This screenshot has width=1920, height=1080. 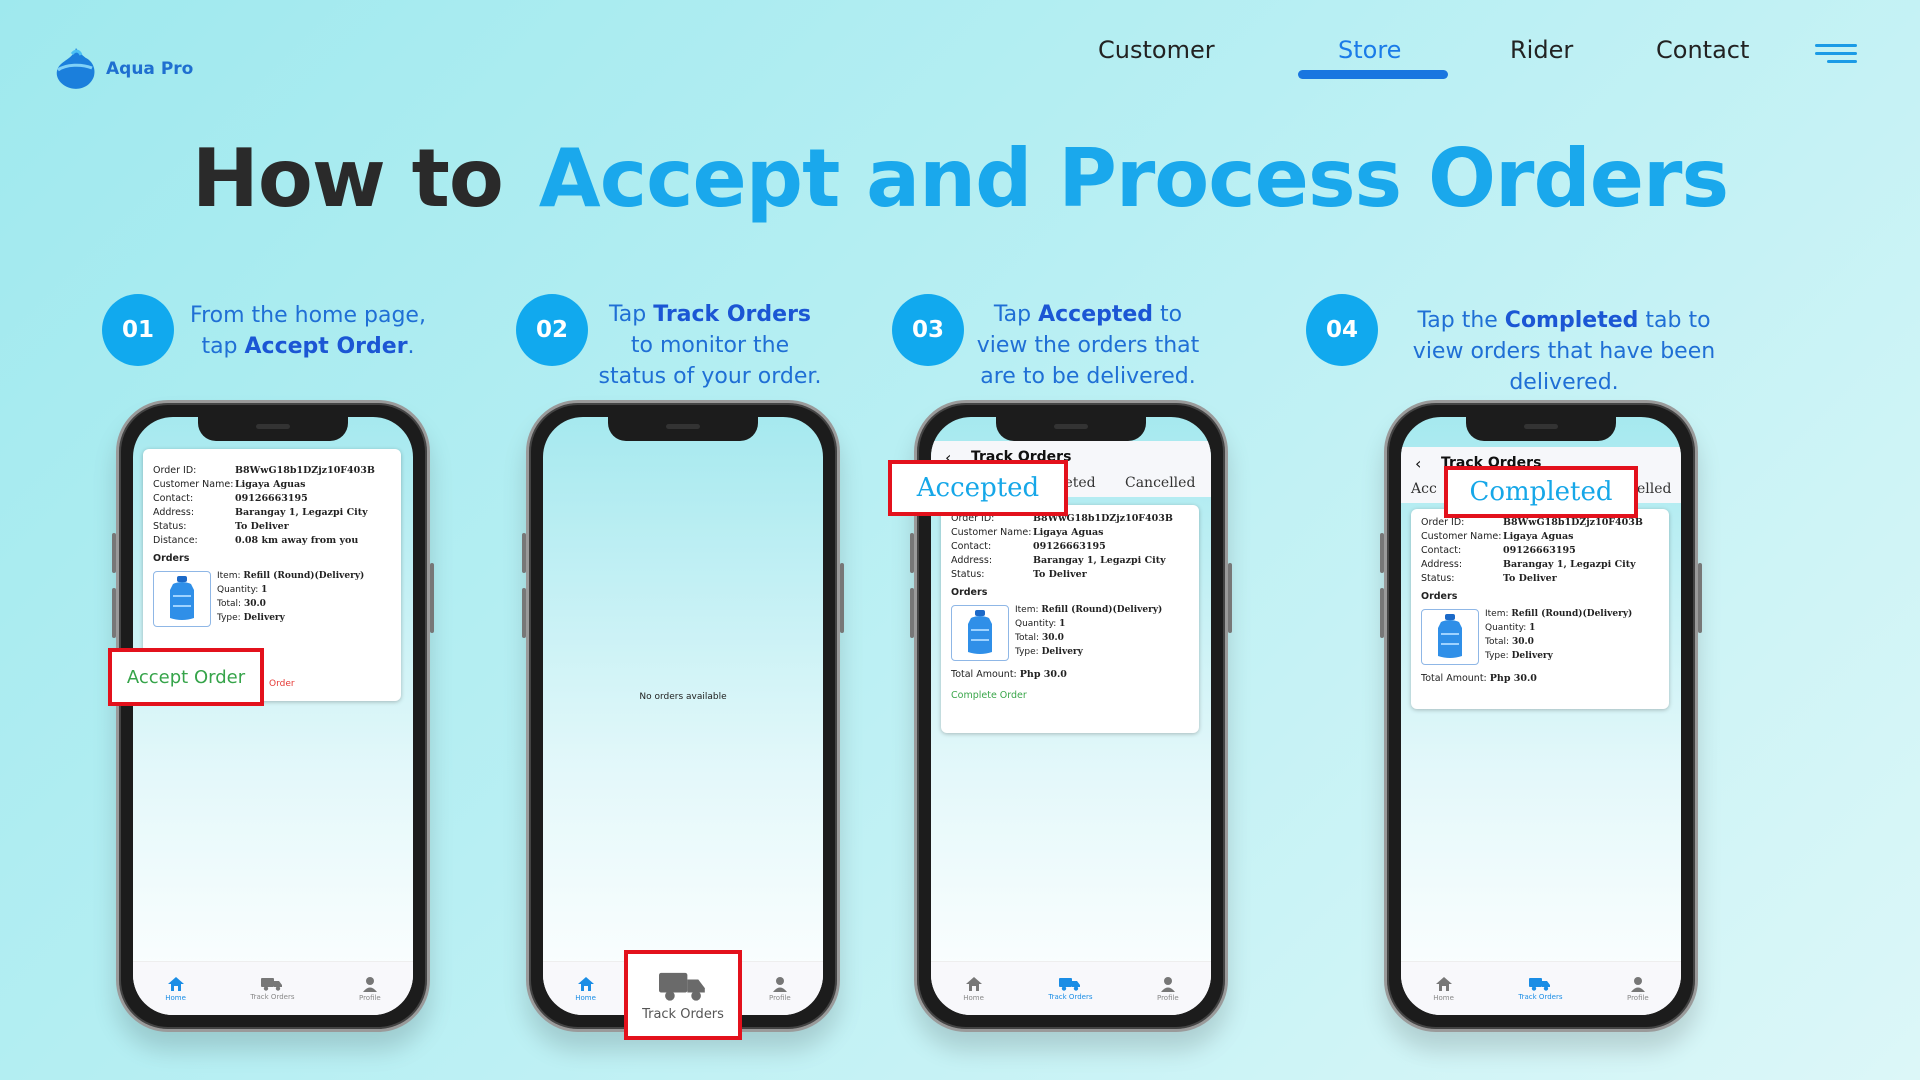 I want to click on nav-rider: Rider, so click(x=1541, y=50).